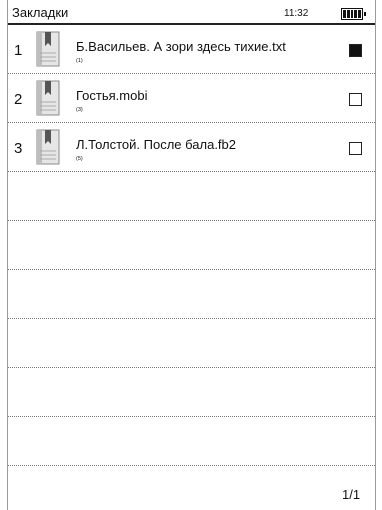 The image size is (382, 510). I want to click on page-title: Закладки, so click(40, 12).